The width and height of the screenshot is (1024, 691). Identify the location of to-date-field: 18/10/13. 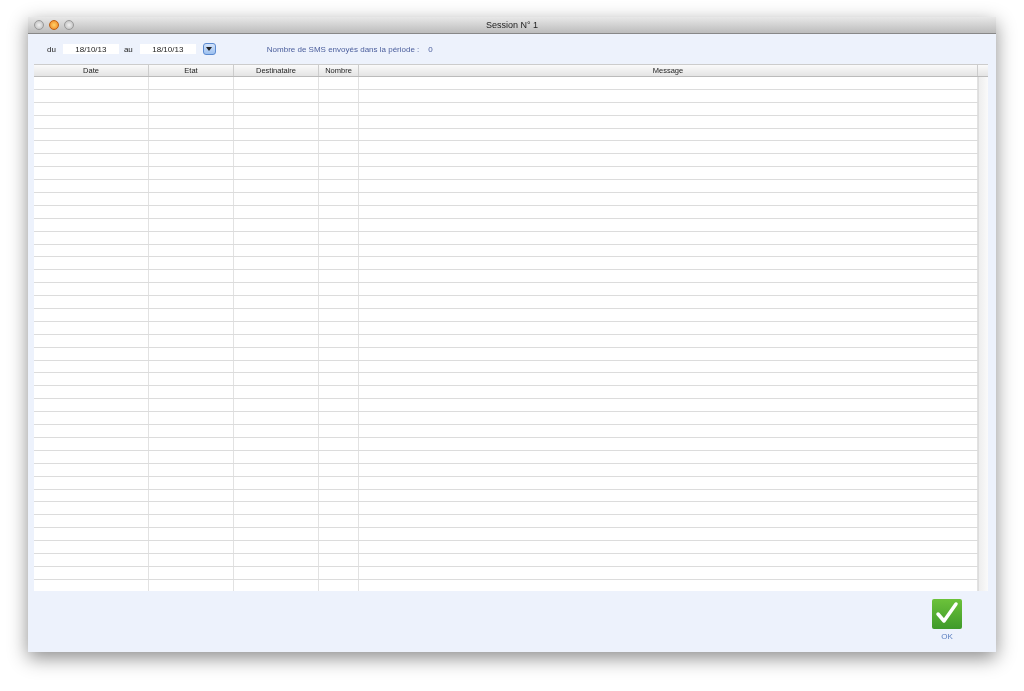
(167, 49).